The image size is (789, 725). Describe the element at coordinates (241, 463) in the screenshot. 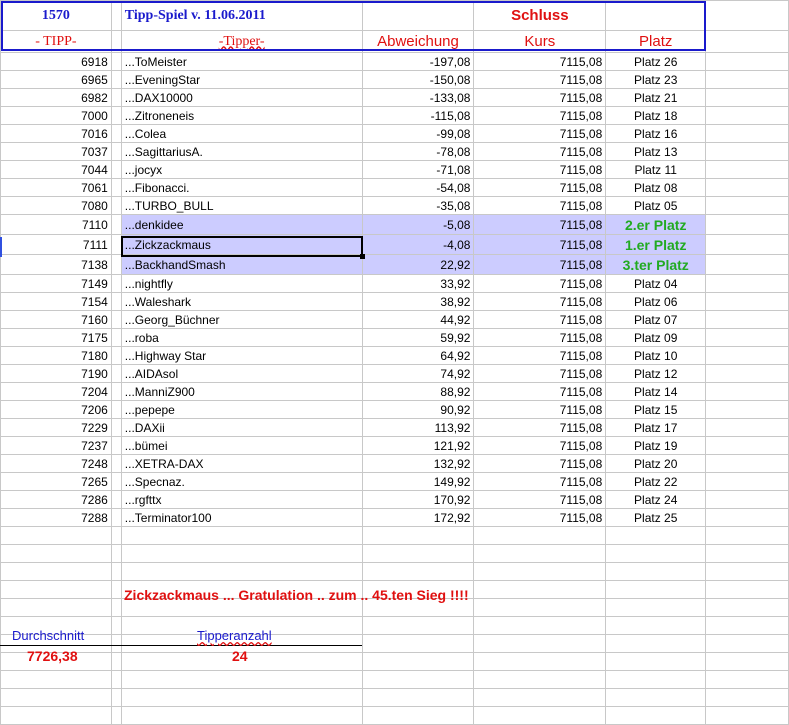

I see `tipper-cell: ...XETRA-DAX` at that location.